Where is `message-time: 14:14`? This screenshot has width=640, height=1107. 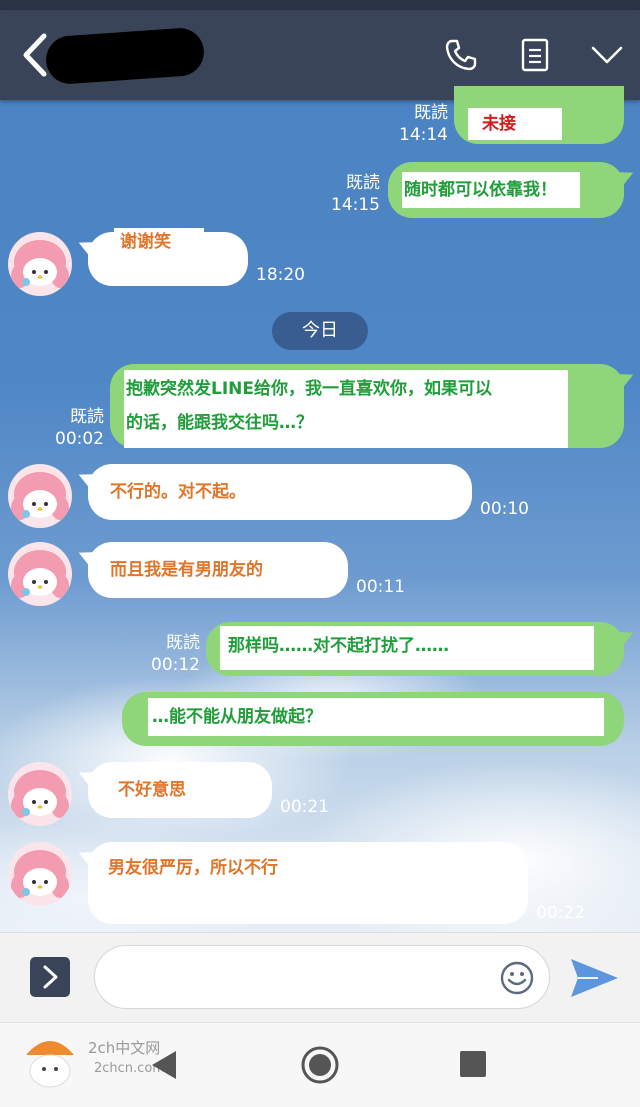 message-time: 14:14 is located at coordinates (423, 135).